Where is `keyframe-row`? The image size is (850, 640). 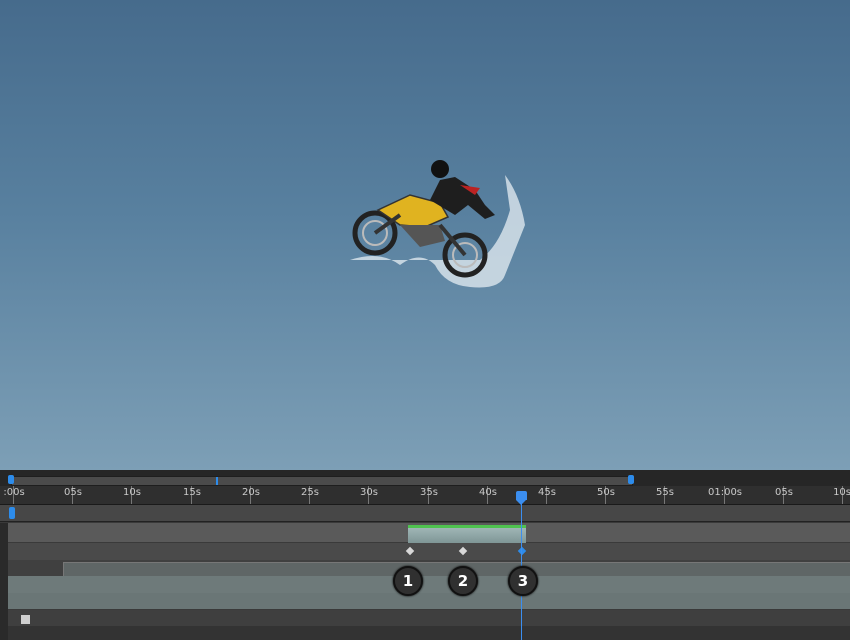
keyframe-row is located at coordinates (425, 551).